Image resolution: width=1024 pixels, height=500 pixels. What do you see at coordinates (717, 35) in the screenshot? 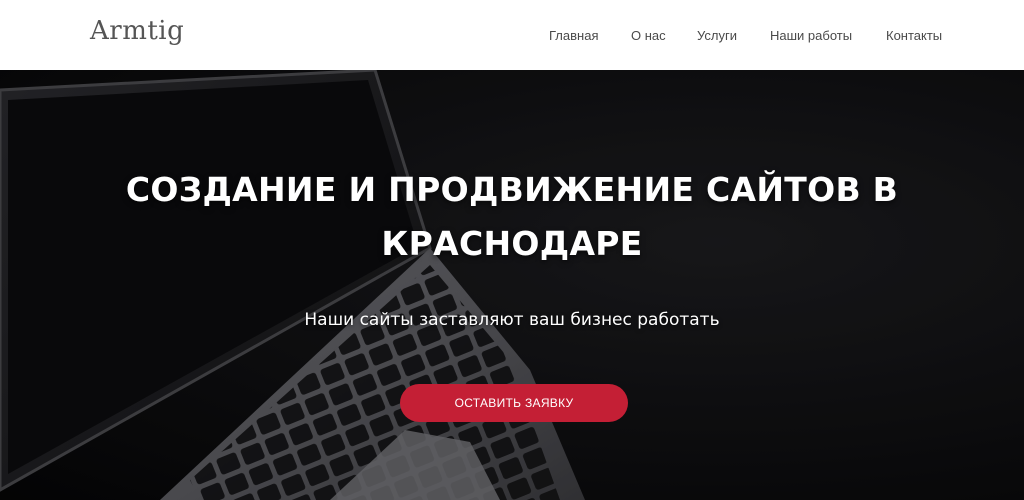
I see `nav-item-services: Услуги` at bounding box center [717, 35].